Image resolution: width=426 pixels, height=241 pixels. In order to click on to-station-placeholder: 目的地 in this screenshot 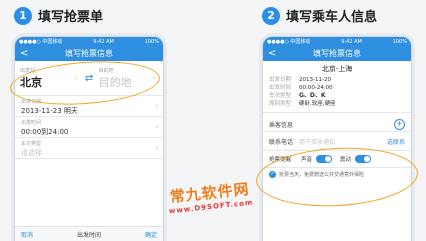, I will do `click(115, 82)`.